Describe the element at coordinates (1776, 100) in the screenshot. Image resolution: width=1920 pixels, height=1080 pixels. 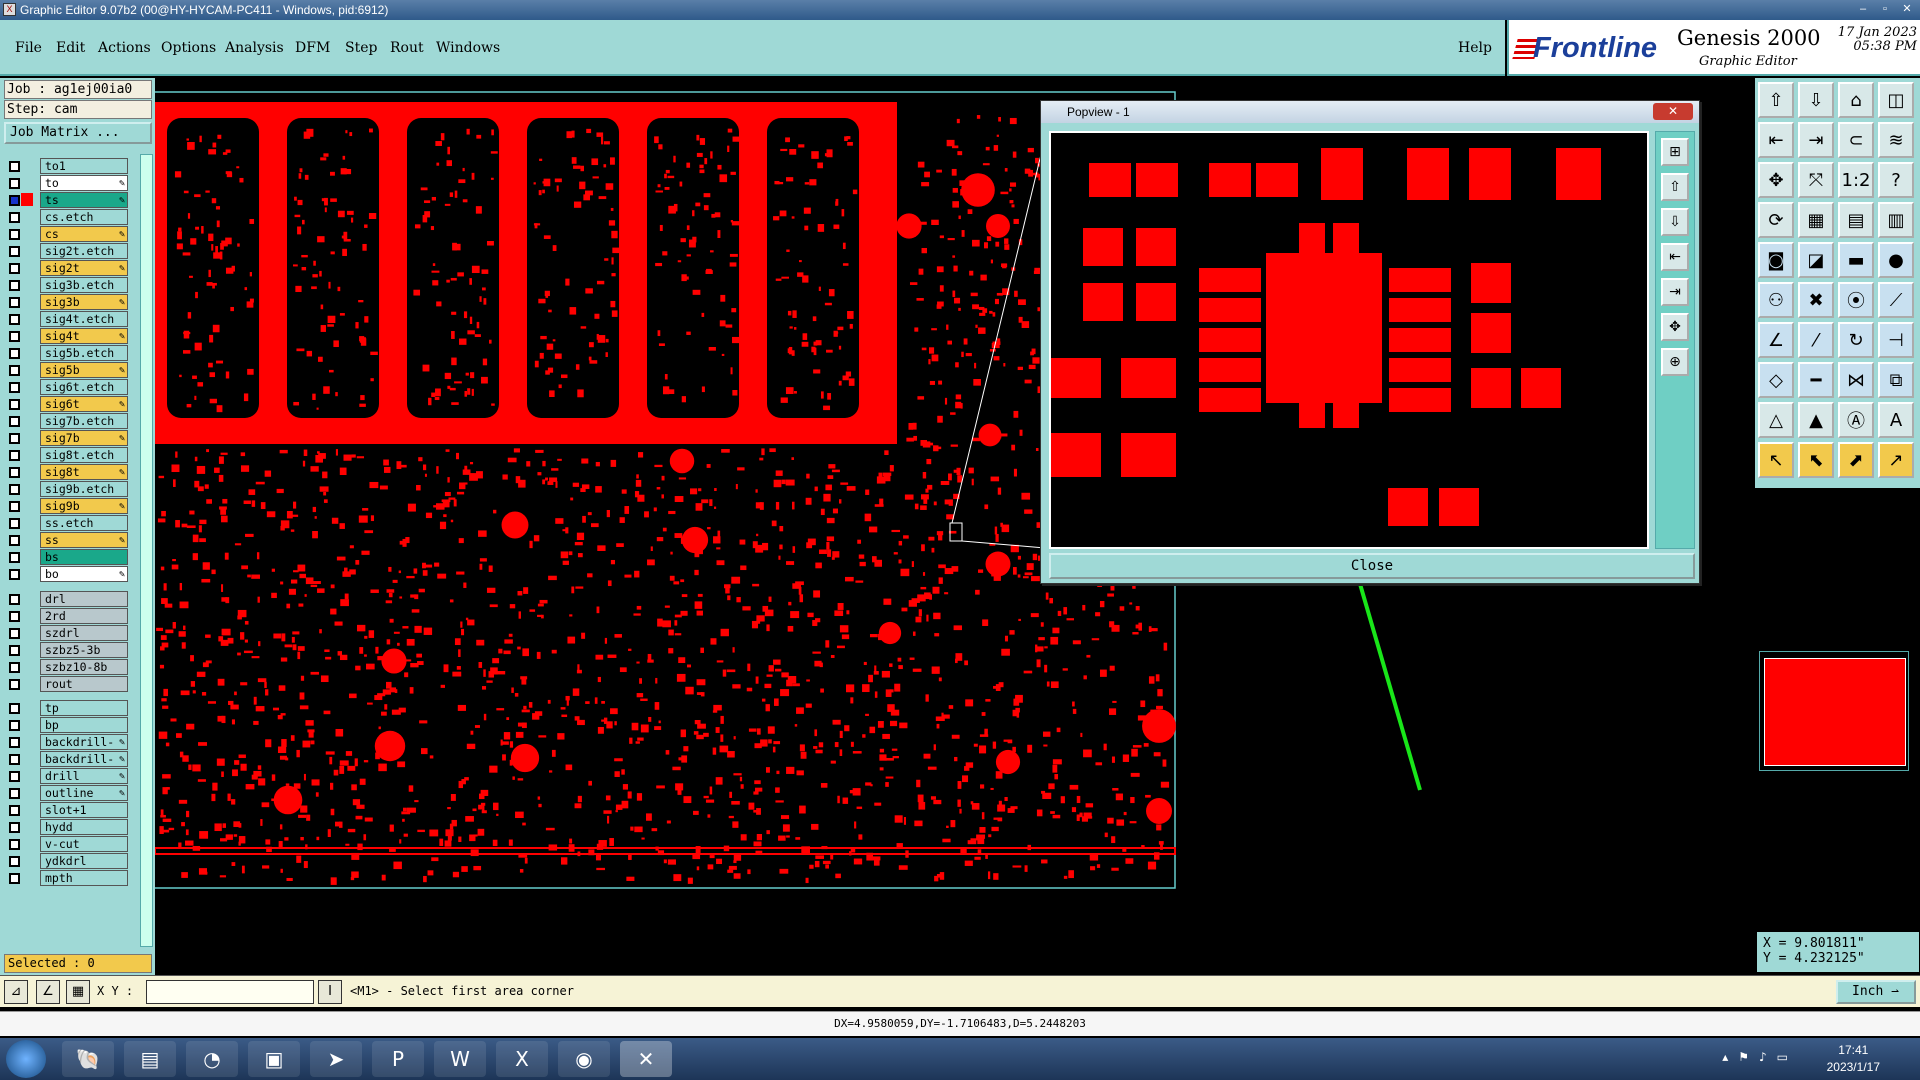
I see `home-up-icon: ⇧` at that location.